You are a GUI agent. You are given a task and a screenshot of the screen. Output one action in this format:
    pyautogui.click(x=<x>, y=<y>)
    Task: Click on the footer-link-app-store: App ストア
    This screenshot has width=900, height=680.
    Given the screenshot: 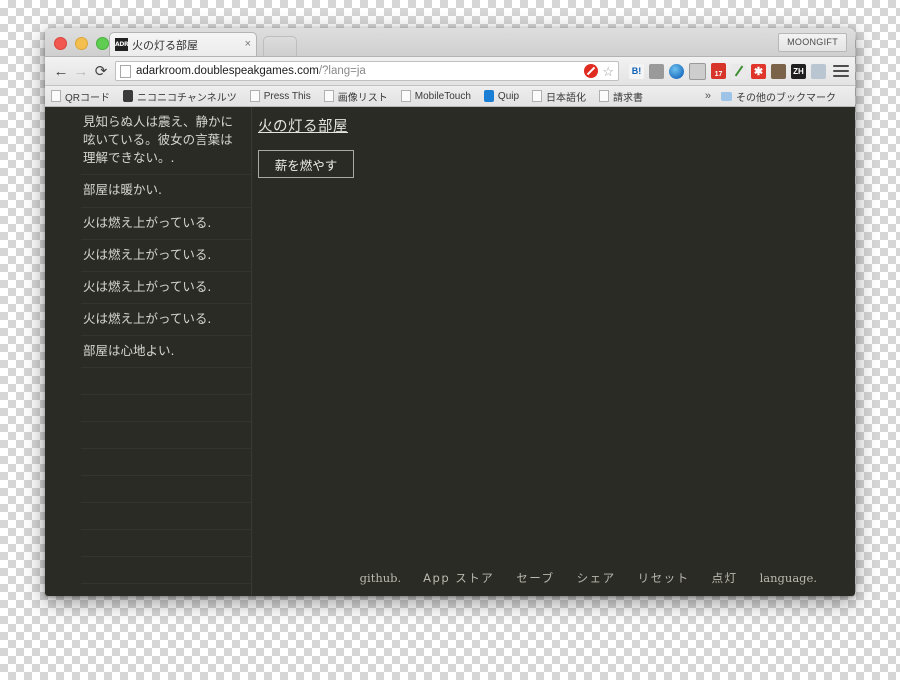 What is the action you would take?
    pyautogui.click(x=458, y=578)
    